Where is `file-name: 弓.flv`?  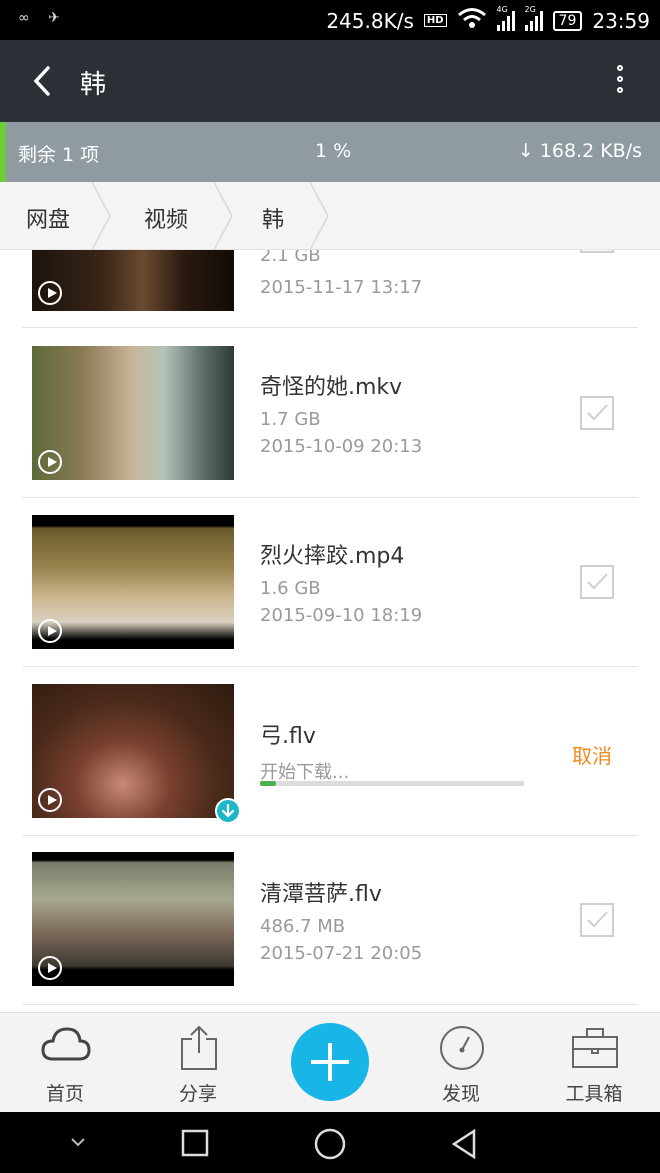
file-name: 弓.flv is located at coordinates (288, 736).